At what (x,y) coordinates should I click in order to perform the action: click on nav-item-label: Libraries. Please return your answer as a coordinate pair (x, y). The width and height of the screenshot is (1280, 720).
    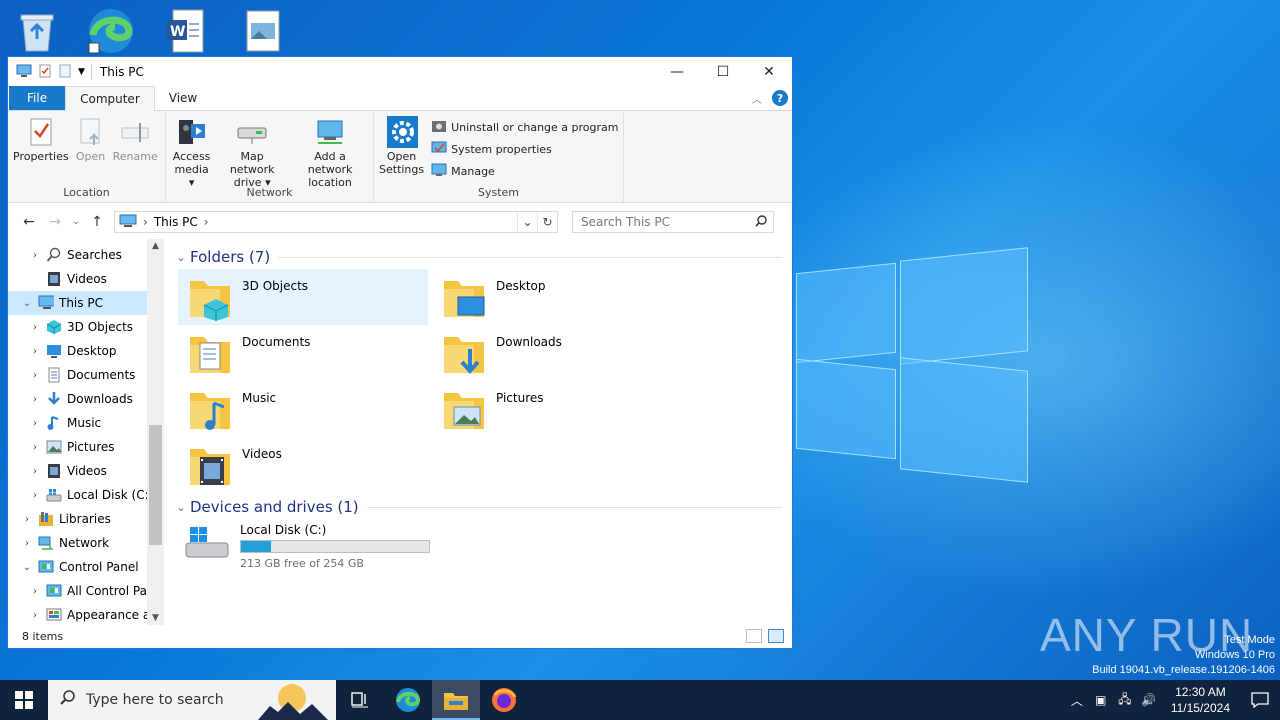
    Looking at the image, I should click on (85, 519).